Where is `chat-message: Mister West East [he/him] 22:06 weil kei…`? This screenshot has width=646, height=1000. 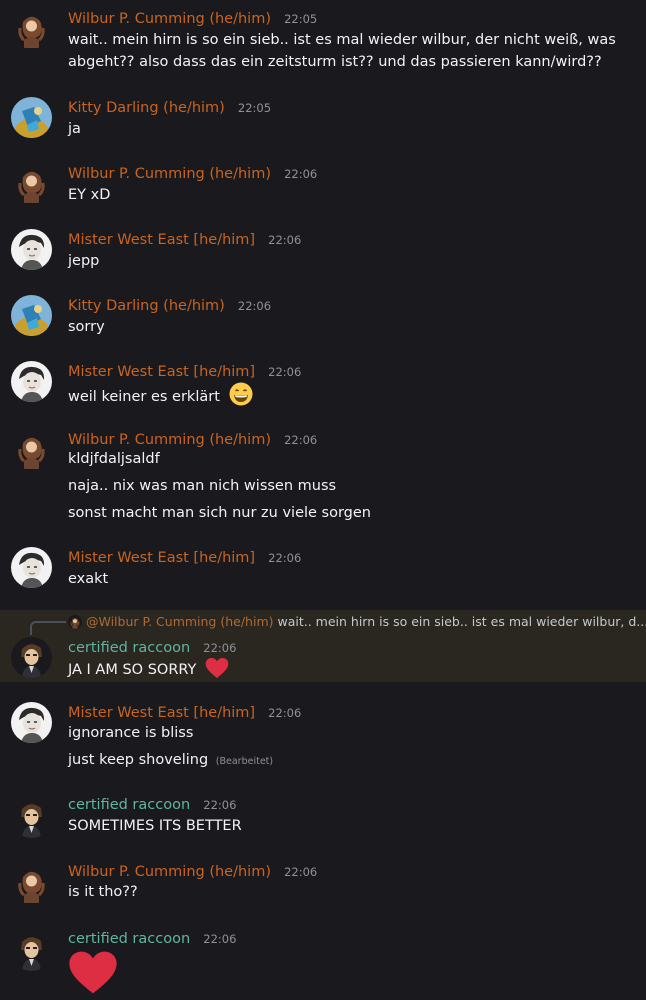
chat-message: Mister West East [he/him] 22:06 weil kei… is located at coordinates (323, 388).